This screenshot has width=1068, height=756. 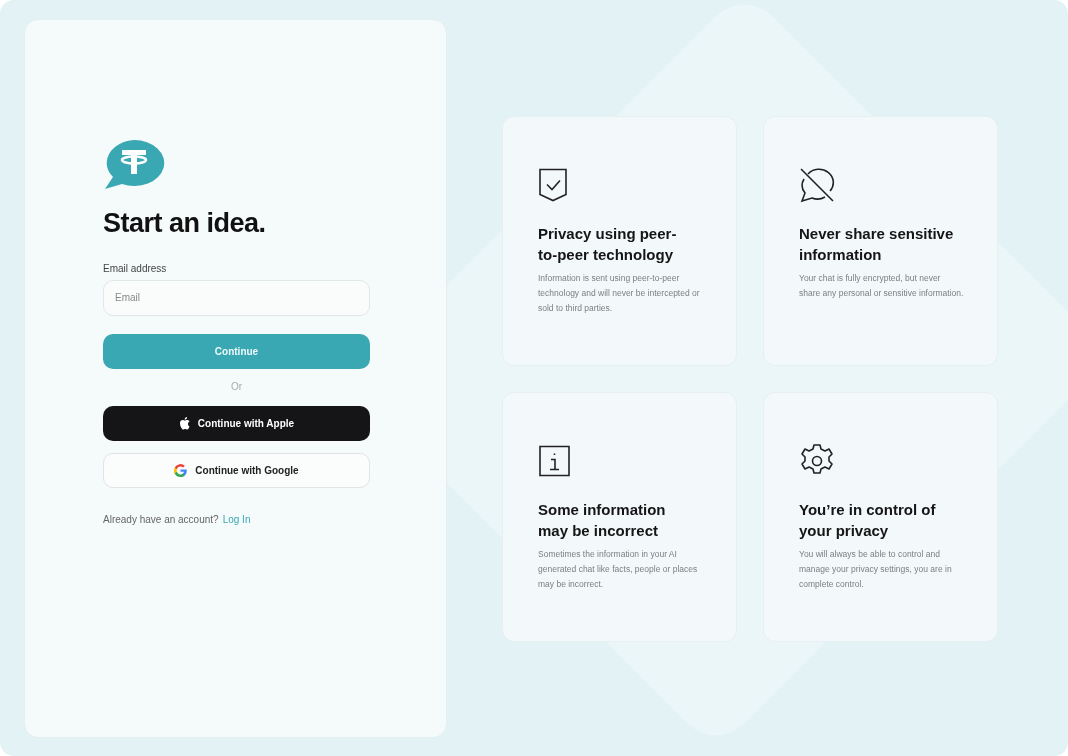 I want to click on page-title: Start an idea., so click(x=185, y=223).